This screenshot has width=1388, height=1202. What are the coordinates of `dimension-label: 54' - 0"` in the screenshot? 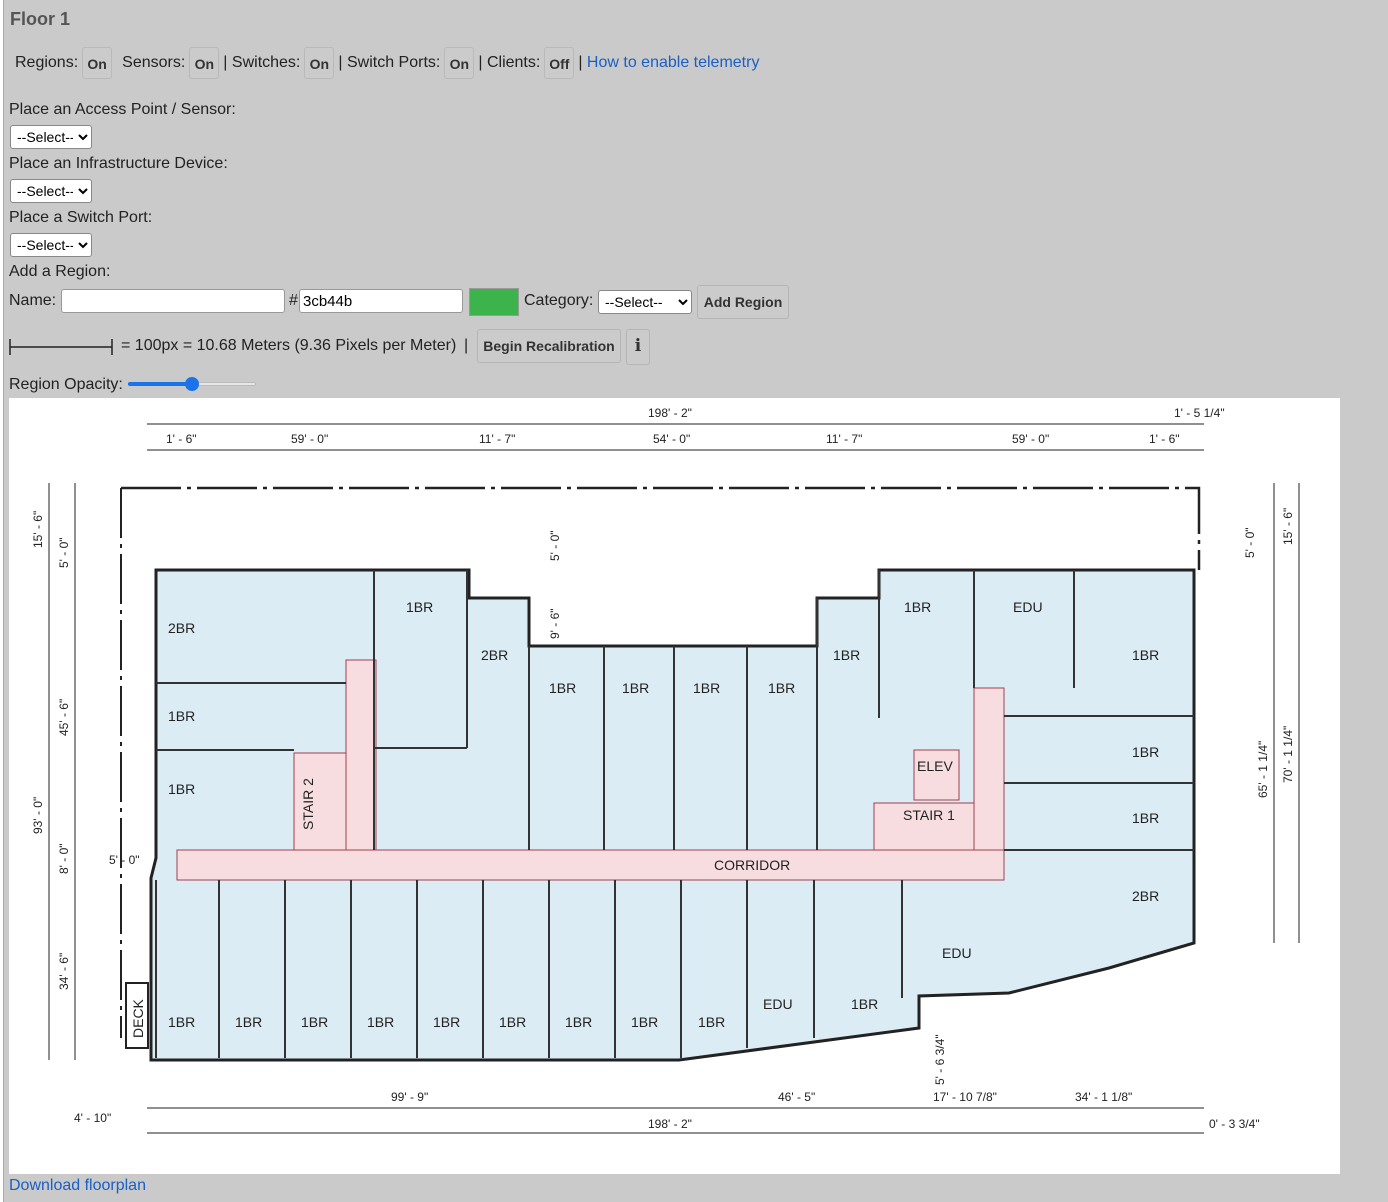 It's located at (671, 439).